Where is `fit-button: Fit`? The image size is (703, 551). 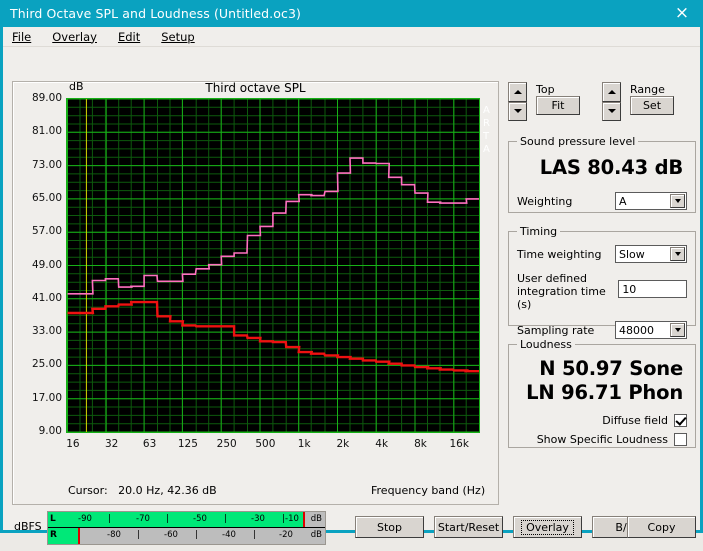 fit-button: Fit is located at coordinates (558, 105).